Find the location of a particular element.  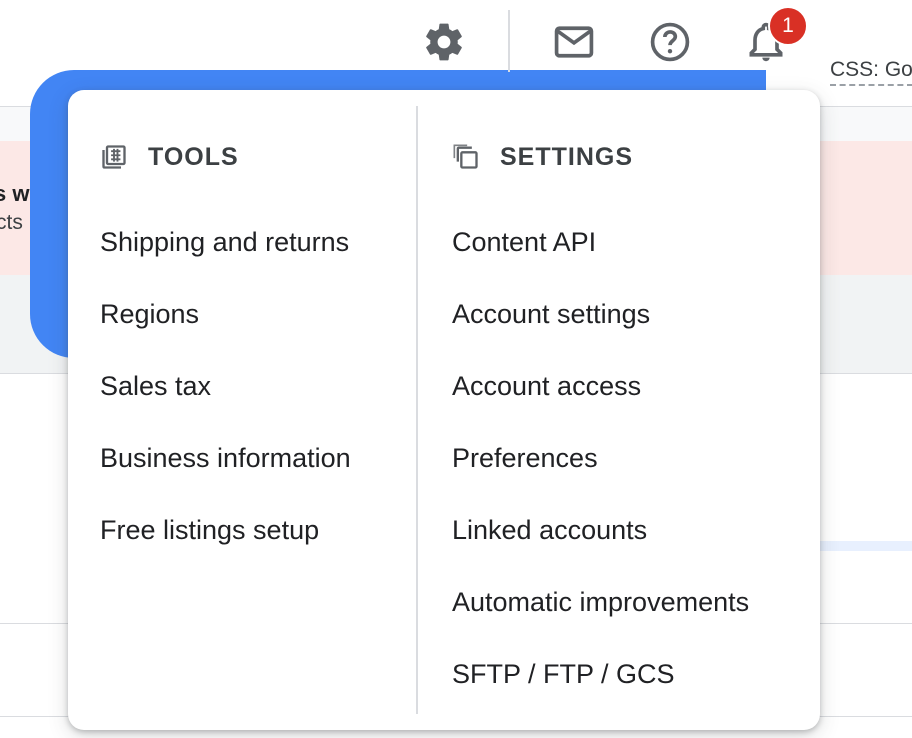

alert-text: cts is located at coordinates (11, 222).